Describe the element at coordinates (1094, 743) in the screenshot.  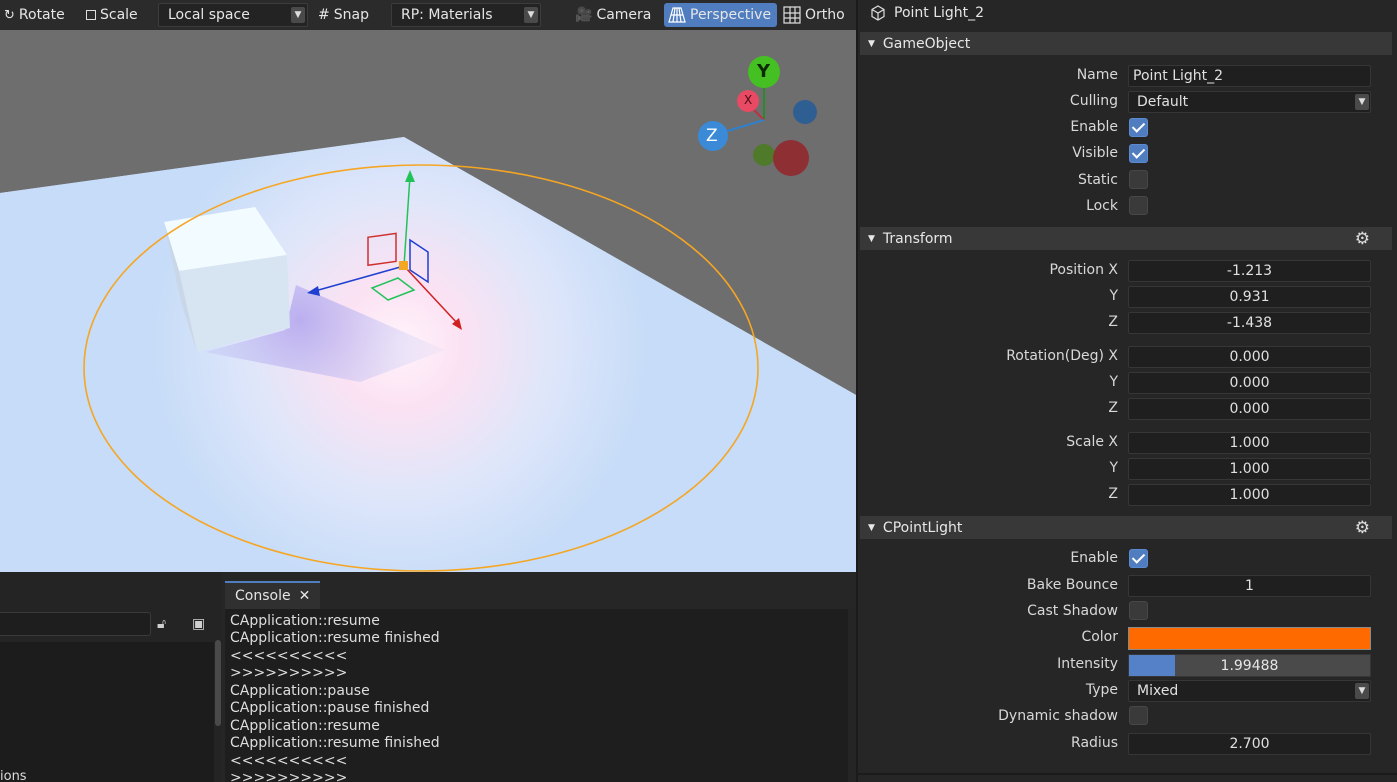
I see `radius-label: Radius` at that location.